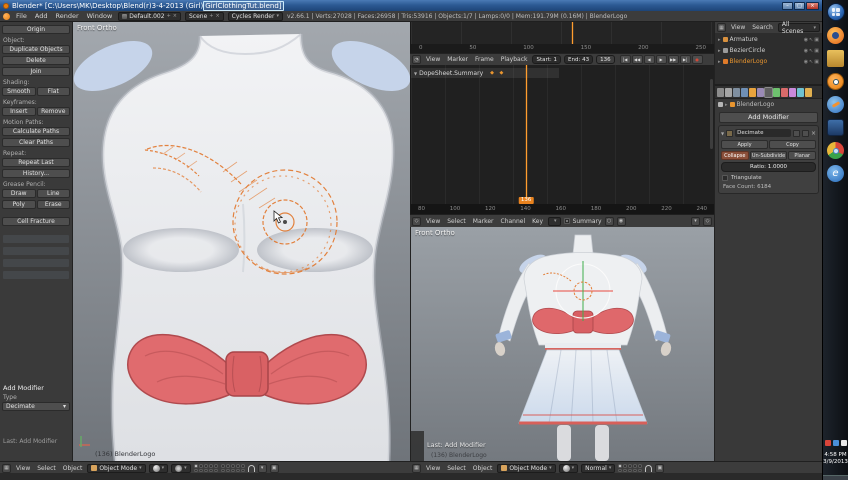 This screenshot has width=848, height=480. Describe the element at coordinates (725, 178) in the screenshot. I see `triangulate-checkbox` at that location.